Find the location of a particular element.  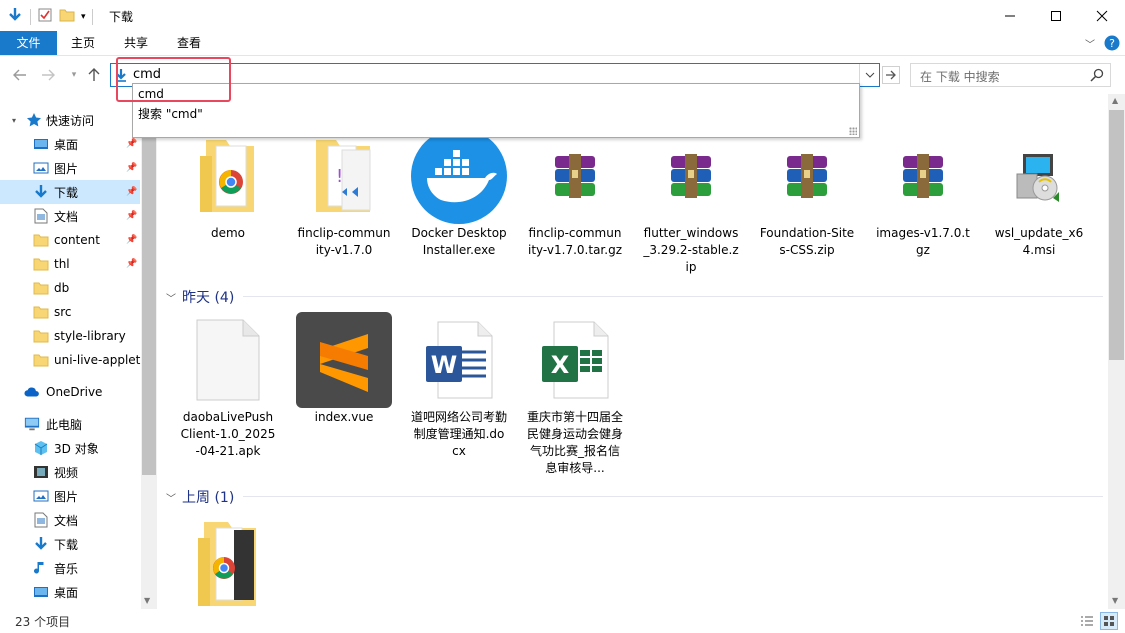

customize-toolbar-chevron-icon: ▾ is located at coordinates (83, 17).